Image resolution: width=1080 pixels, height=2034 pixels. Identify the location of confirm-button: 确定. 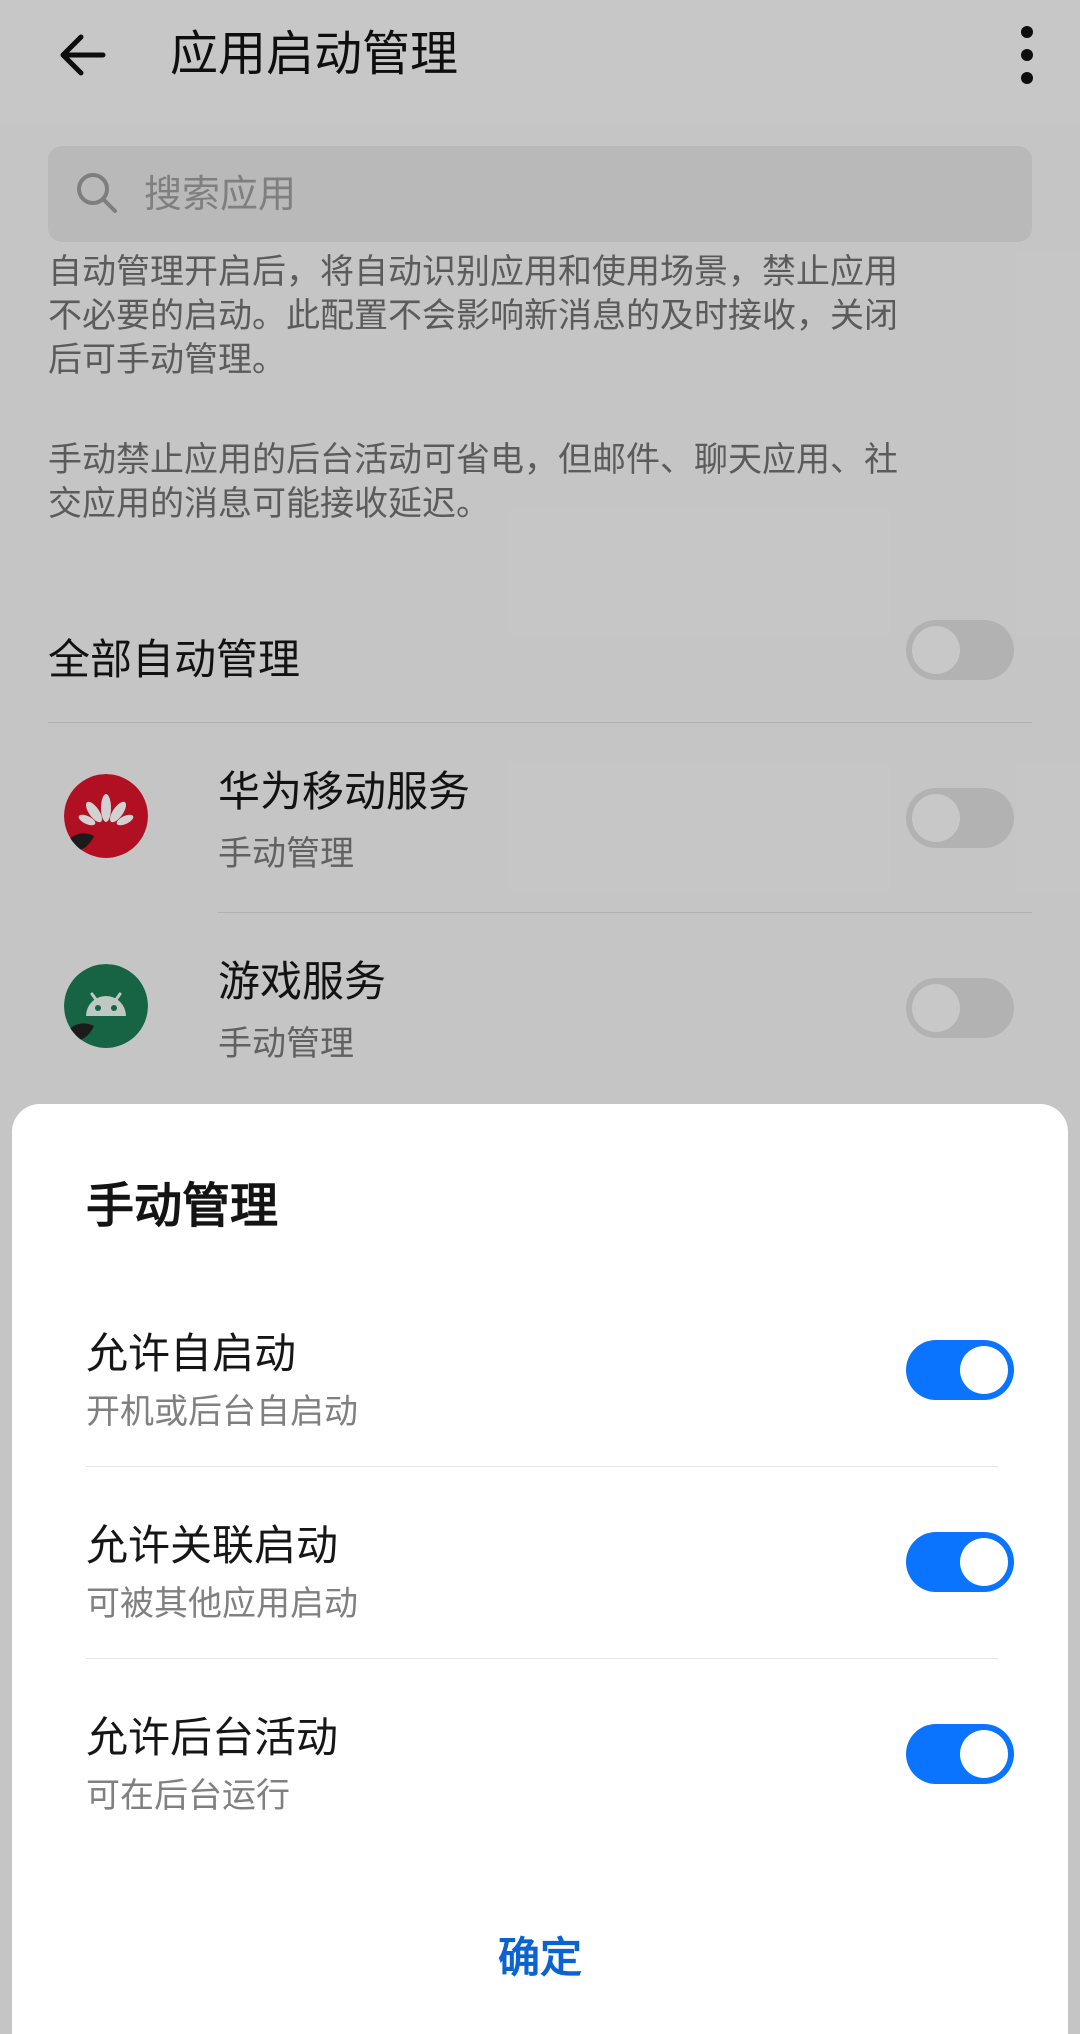
(540, 1954).